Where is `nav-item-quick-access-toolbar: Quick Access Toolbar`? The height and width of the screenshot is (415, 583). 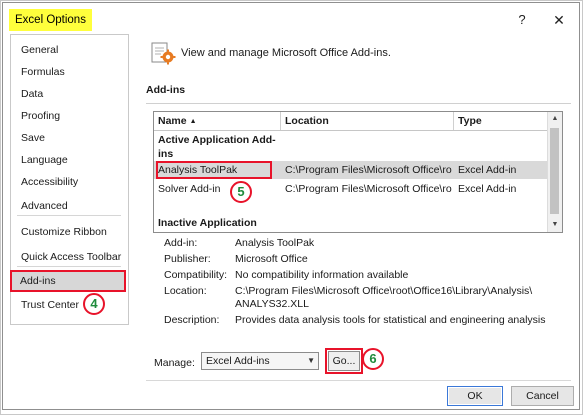 nav-item-quick-access-toolbar: Quick Access Toolbar is located at coordinates (69, 257).